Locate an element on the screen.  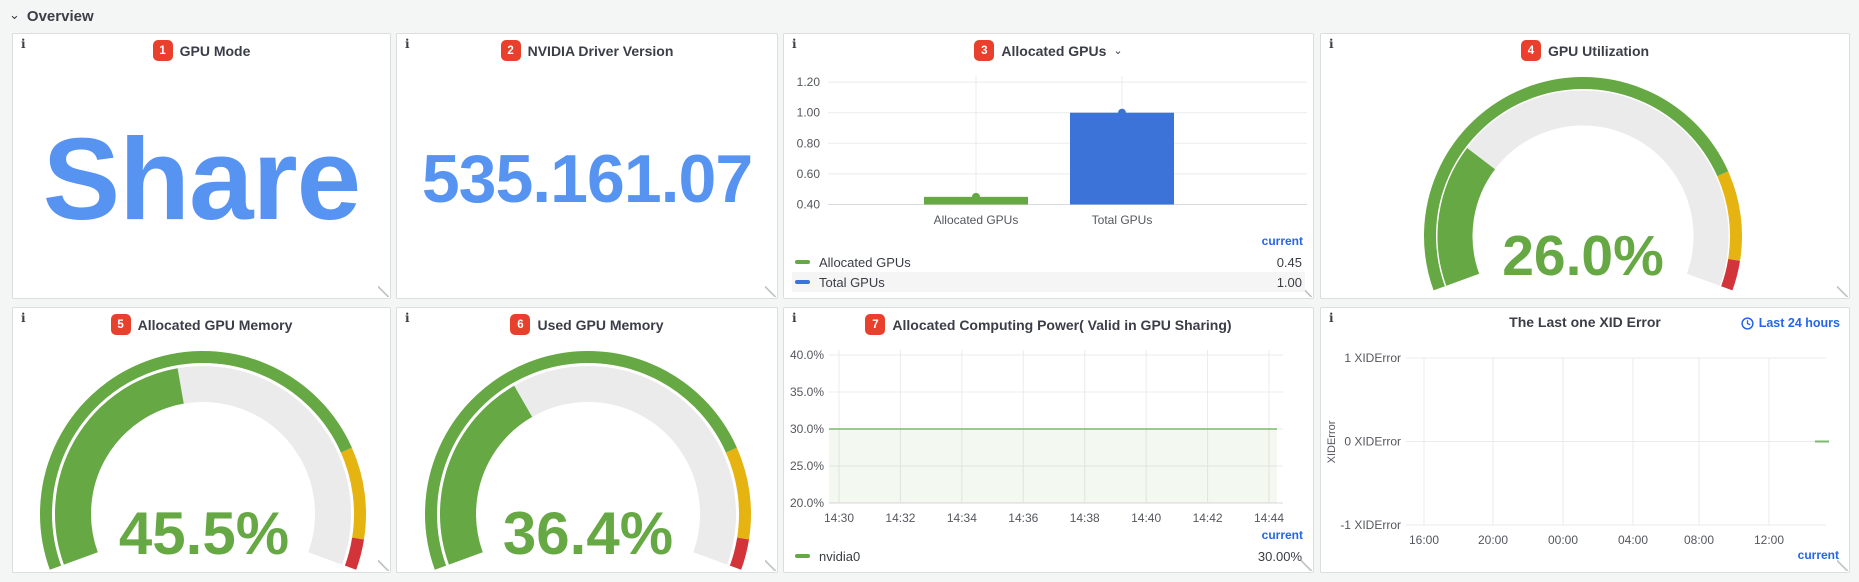
panel-number-badge: 1 is located at coordinates (162, 50).